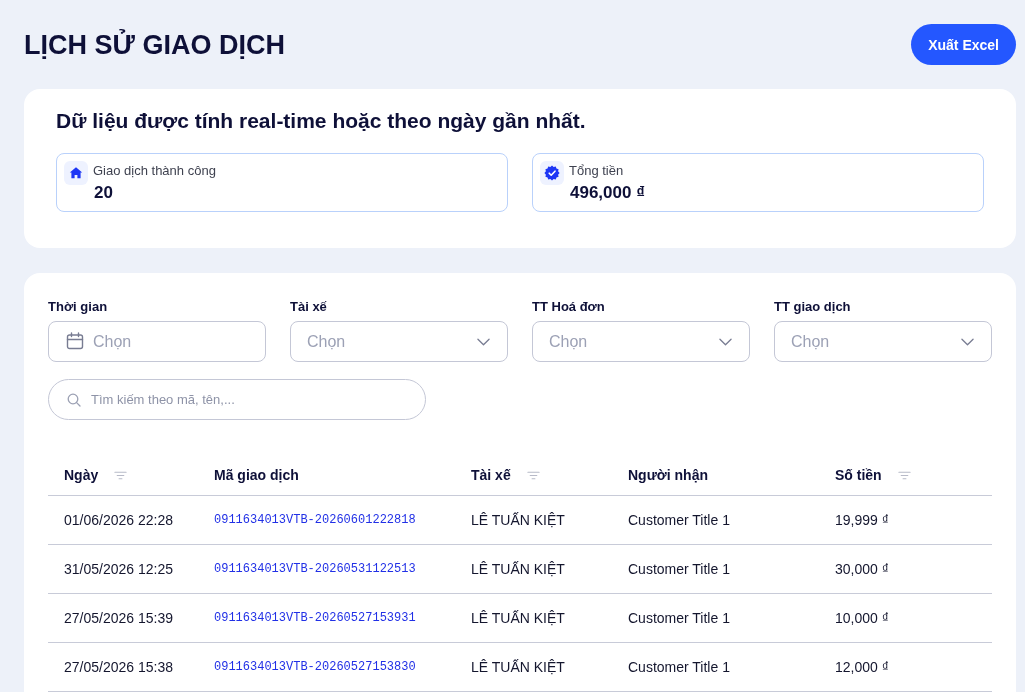  I want to click on search-icon, so click(74, 400).